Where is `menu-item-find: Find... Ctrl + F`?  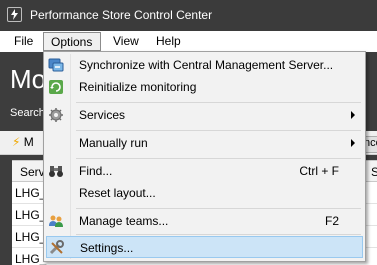 menu-item-find: Find... Ctrl + F is located at coordinates (204, 171).